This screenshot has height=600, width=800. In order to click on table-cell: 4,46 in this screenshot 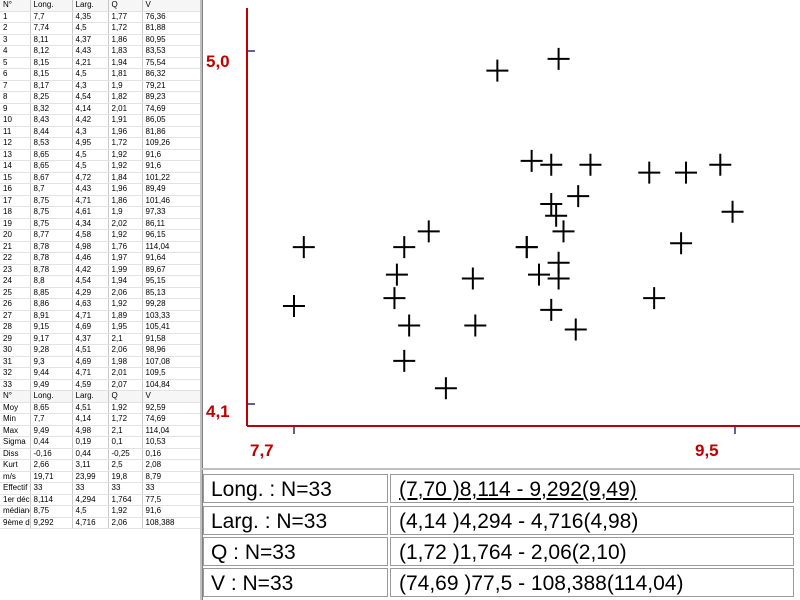, I will do `click(90, 258)`.